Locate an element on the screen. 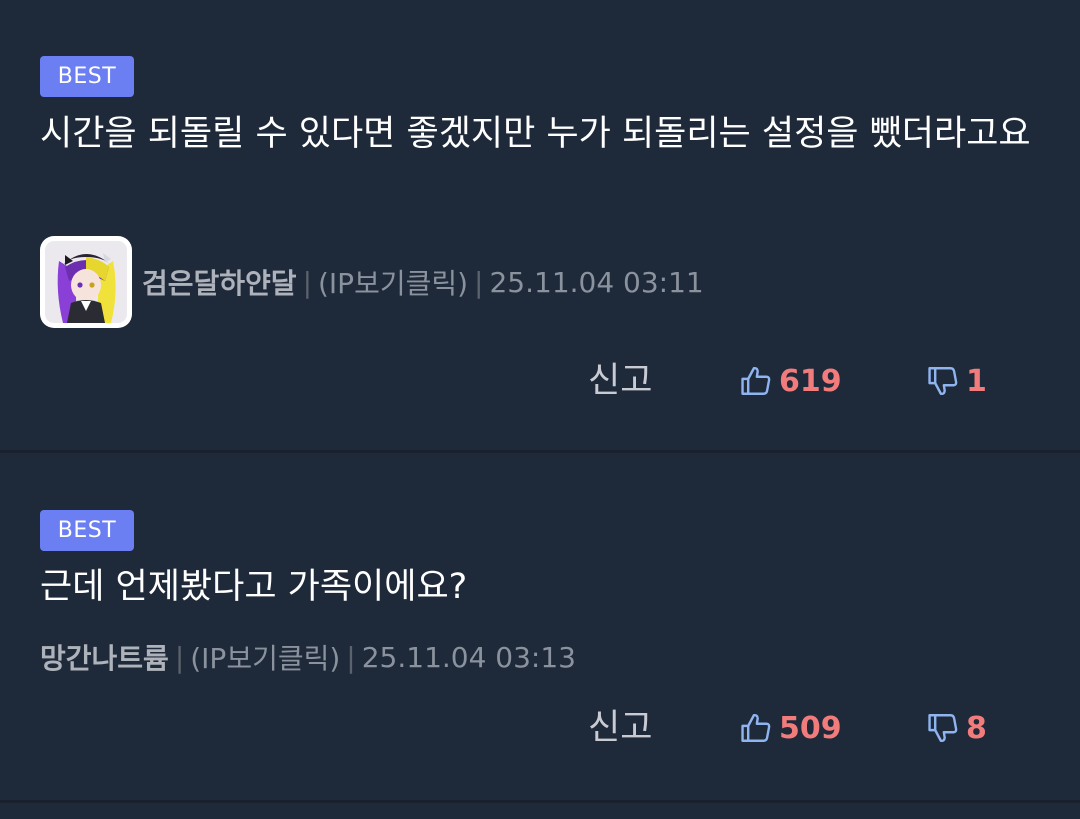 The image size is (1080, 819). comment-meta: 검은달하얀달 | (IP보기클릭) | 25.11.04 03:11 is located at coordinates (372, 282).